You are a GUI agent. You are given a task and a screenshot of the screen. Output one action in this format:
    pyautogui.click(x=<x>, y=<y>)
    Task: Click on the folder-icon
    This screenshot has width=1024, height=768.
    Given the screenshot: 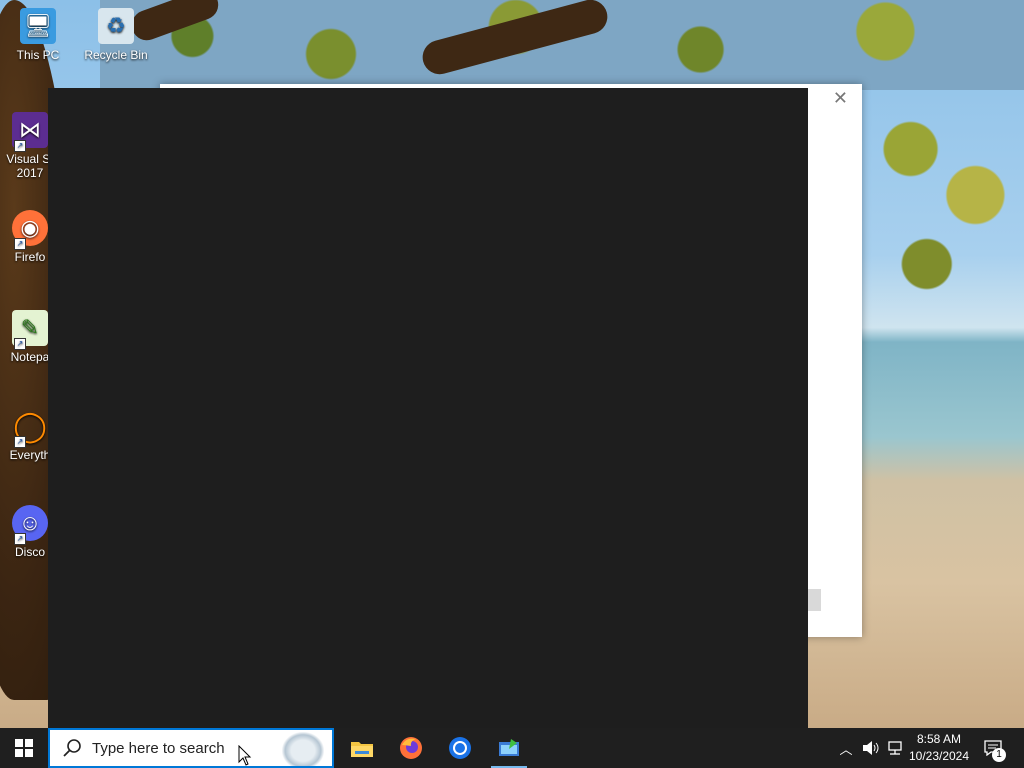 What is the action you would take?
    pyautogui.click(x=362, y=749)
    